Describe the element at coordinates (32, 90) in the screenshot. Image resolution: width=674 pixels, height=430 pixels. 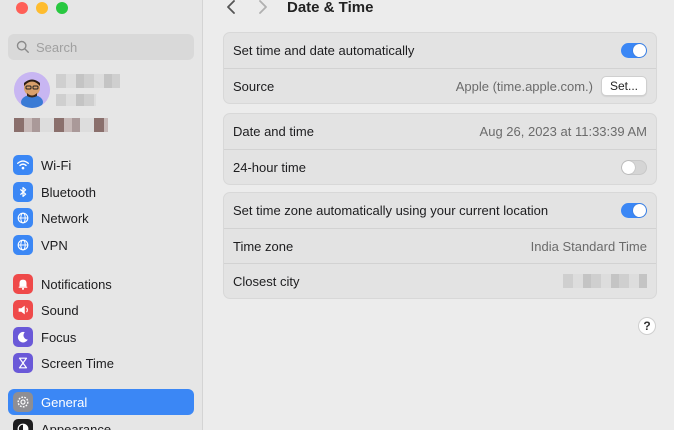
I see `avatar` at that location.